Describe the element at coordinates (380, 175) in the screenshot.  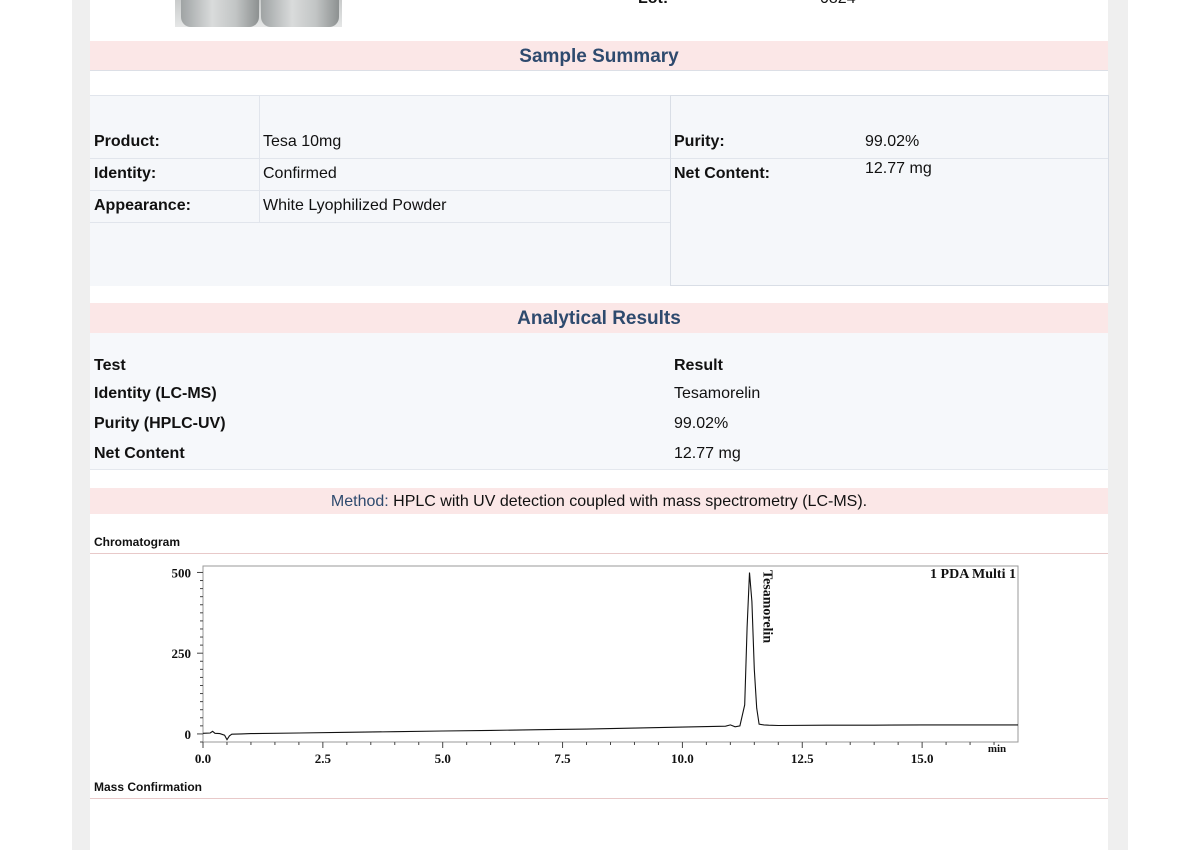
I see `summary-row-identity: Identity: Confirmed` at that location.